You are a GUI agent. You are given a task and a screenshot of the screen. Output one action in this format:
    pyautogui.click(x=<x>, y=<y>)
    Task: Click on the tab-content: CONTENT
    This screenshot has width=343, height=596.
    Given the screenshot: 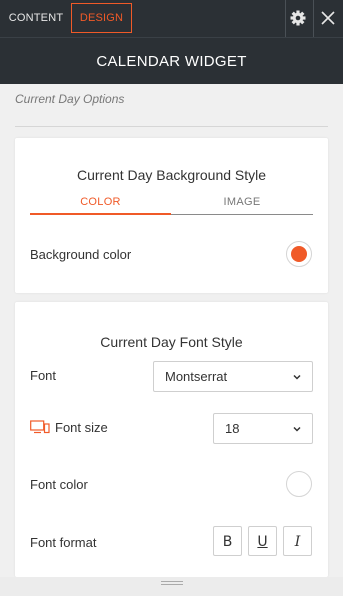 What is the action you would take?
    pyautogui.click(x=36, y=18)
    